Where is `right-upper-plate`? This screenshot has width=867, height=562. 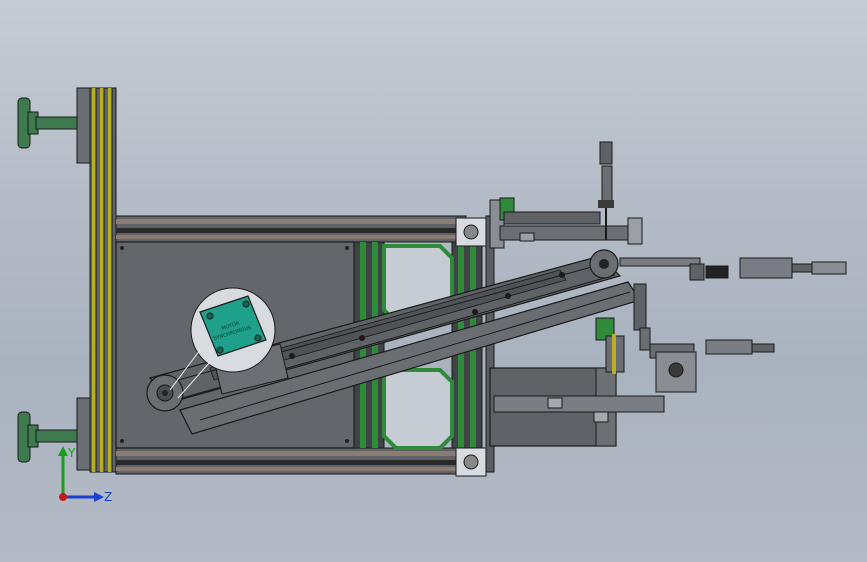 right-upper-plate is located at coordinates (566, 223).